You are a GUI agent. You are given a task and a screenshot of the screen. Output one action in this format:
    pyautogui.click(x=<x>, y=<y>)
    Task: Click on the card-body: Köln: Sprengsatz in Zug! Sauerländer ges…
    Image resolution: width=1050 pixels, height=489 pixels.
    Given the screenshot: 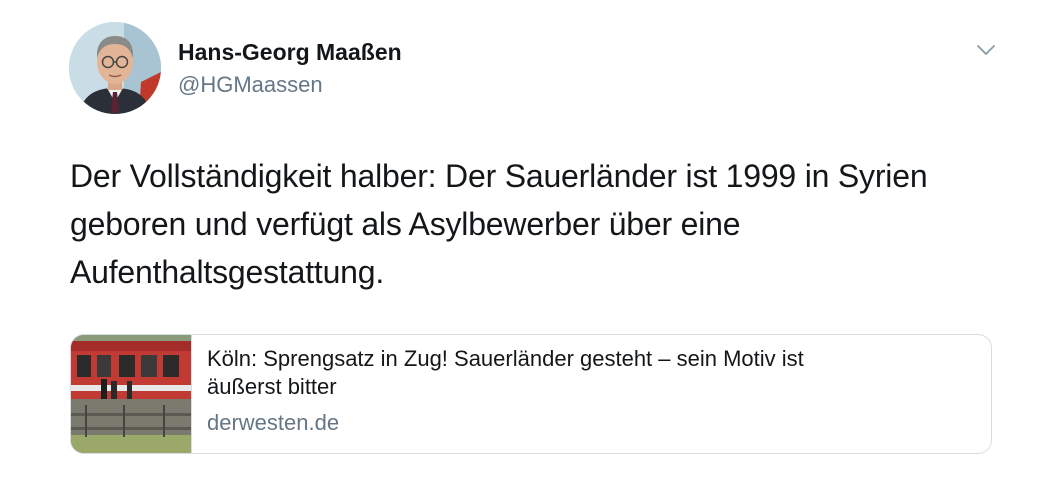 What is the action you would take?
    pyautogui.click(x=587, y=391)
    